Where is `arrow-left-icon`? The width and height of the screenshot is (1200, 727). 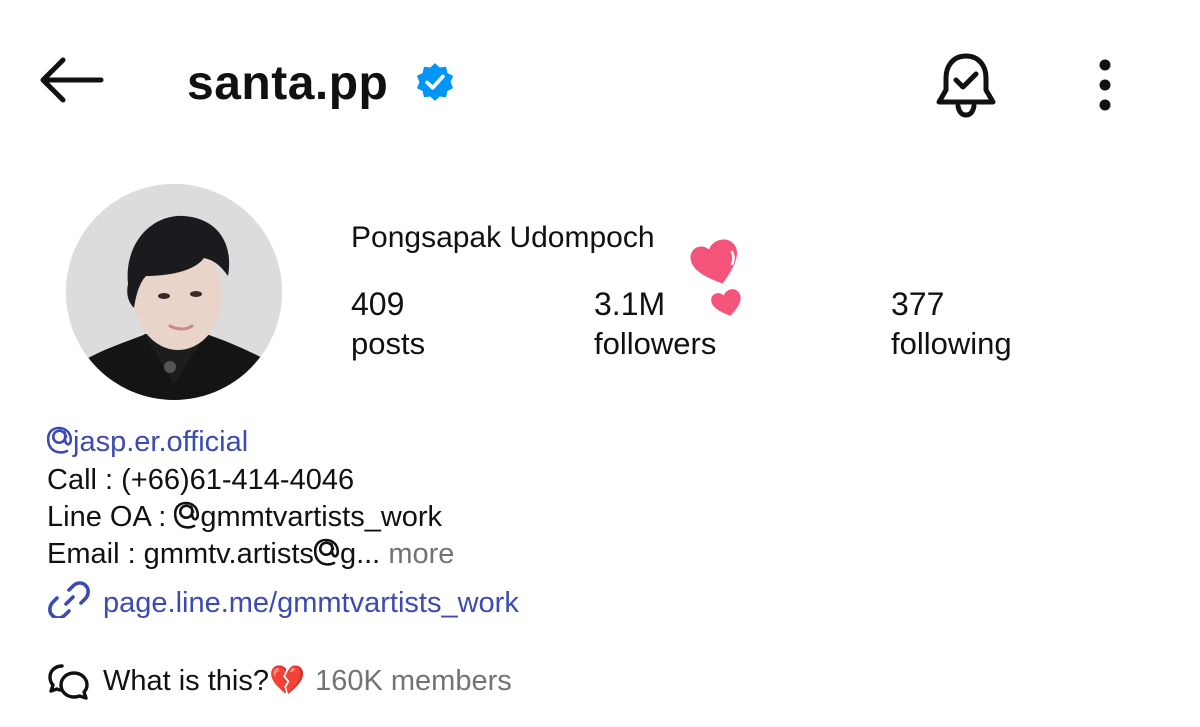
arrow-left-icon is located at coordinates (72, 80).